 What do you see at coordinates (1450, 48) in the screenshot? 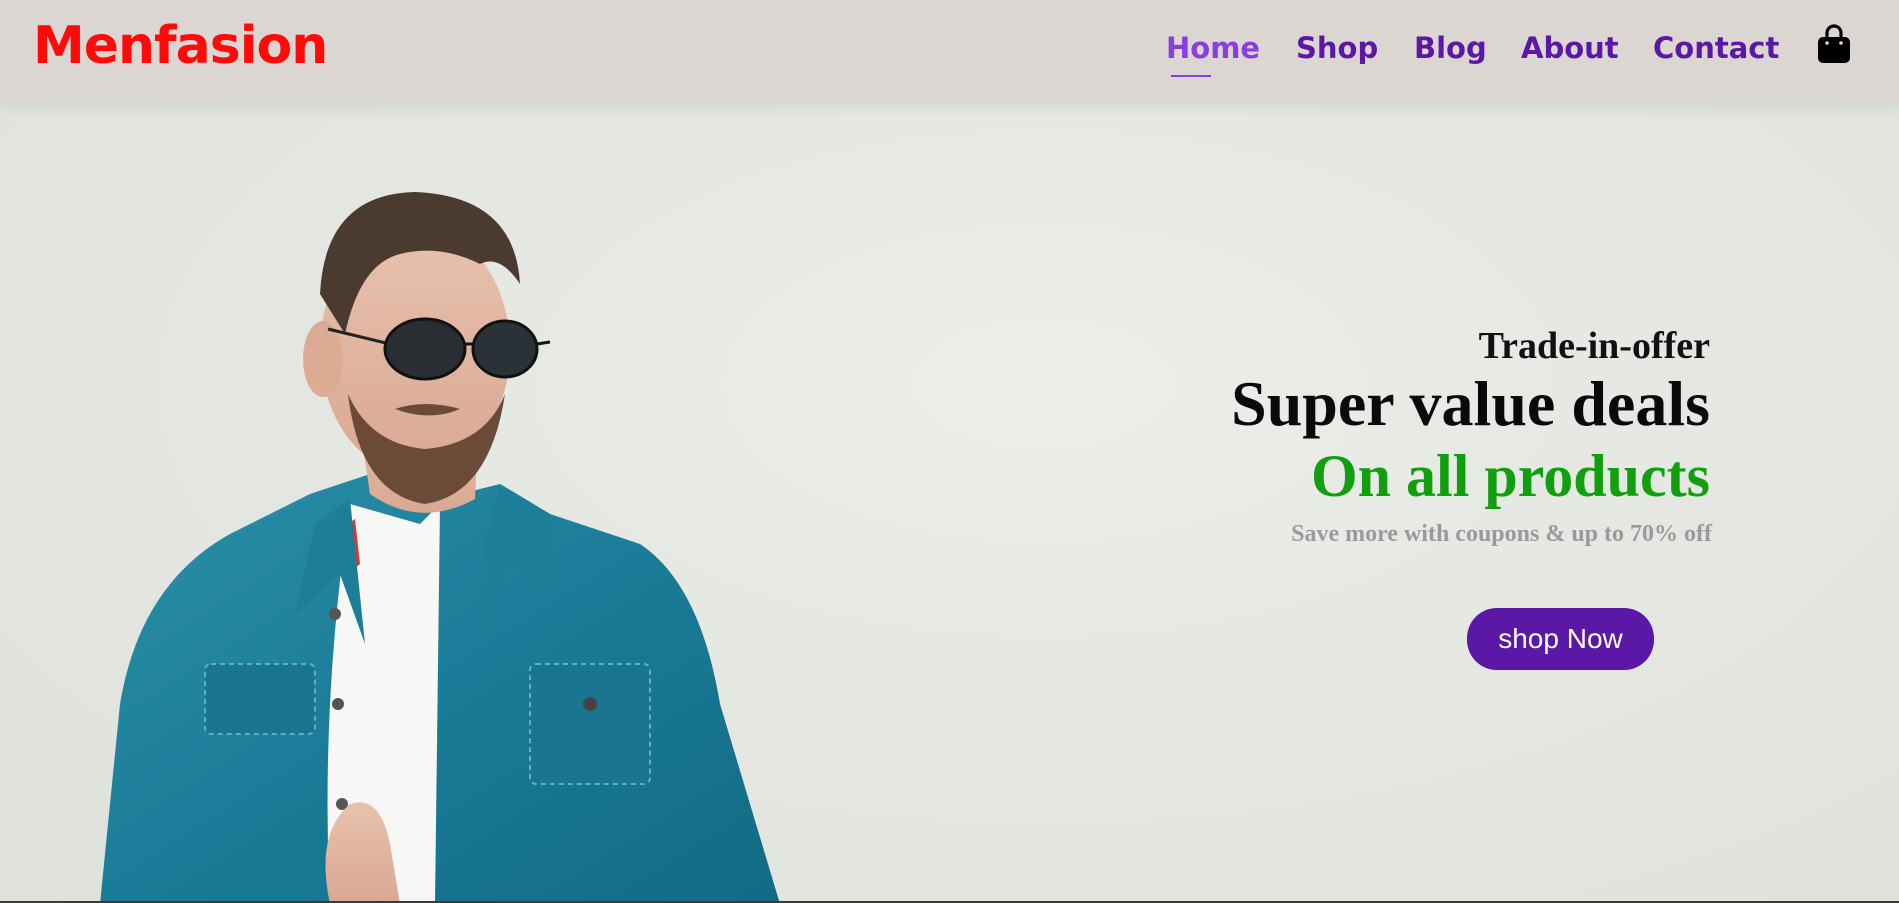
I see `nav-link-blog: Blog` at bounding box center [1450, 48].